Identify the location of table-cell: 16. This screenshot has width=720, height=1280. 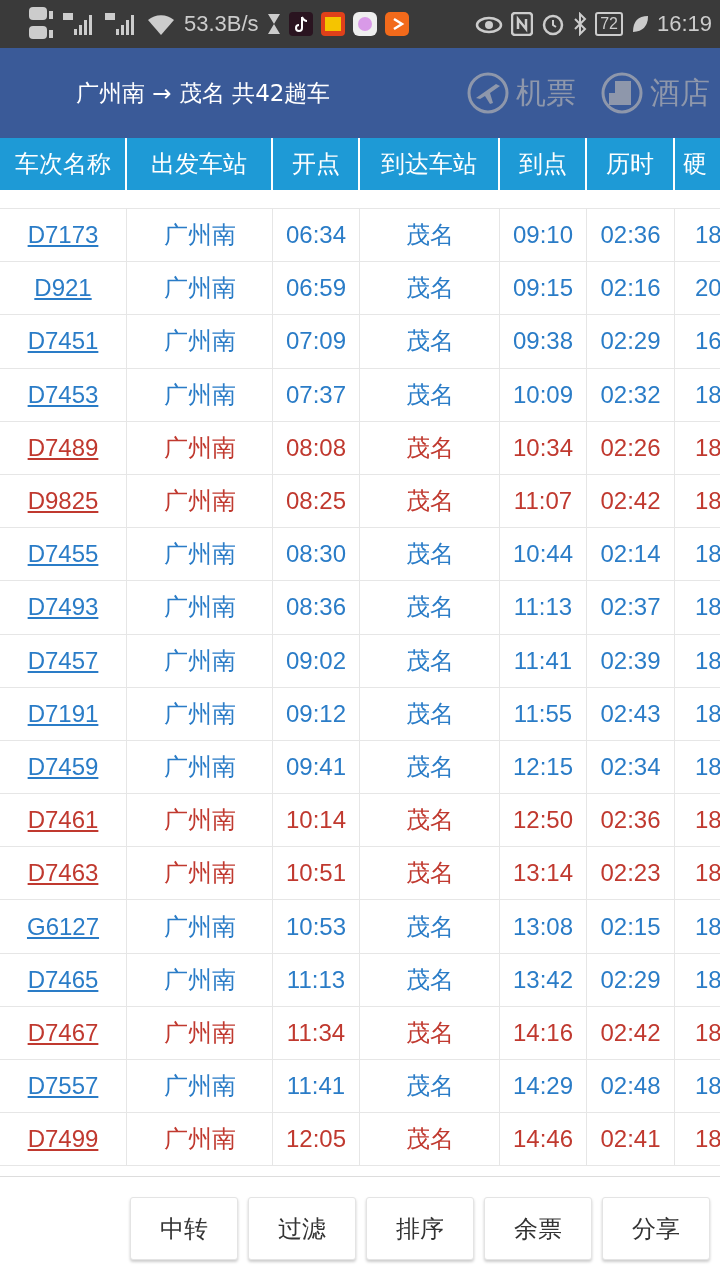
(707, 341).